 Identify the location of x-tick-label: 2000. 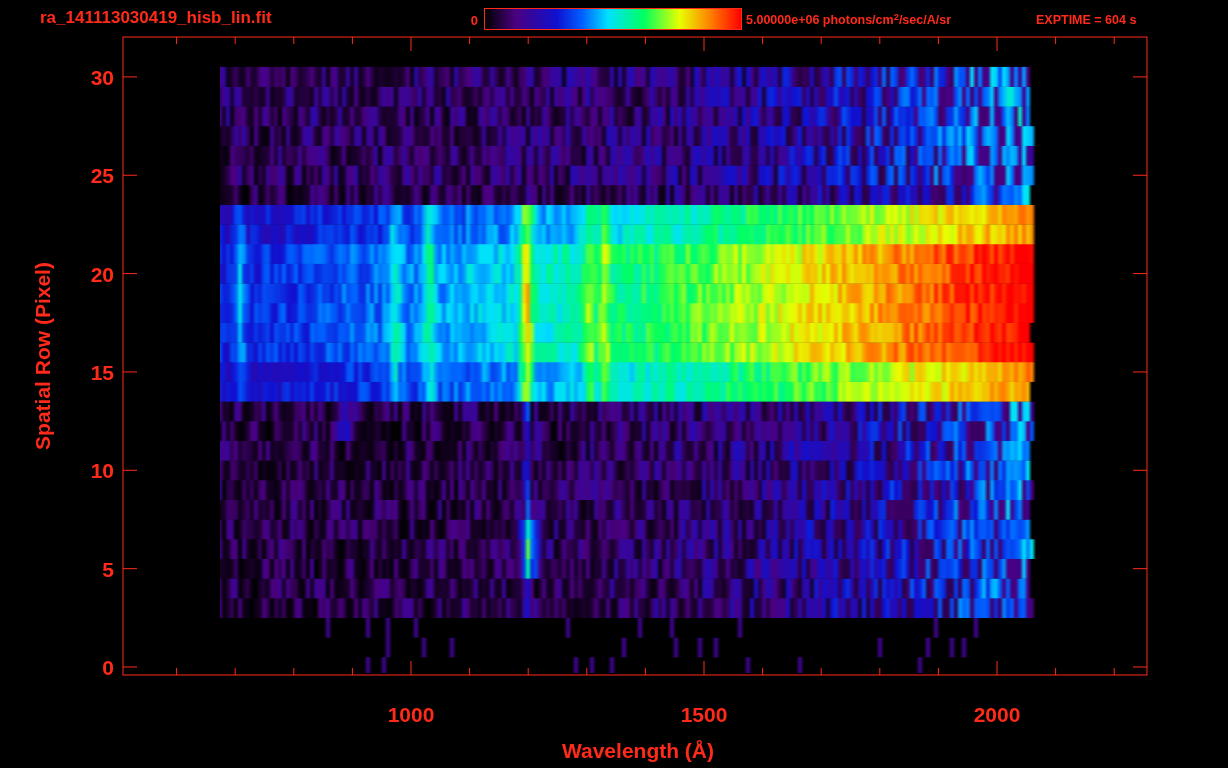
(997, 714).